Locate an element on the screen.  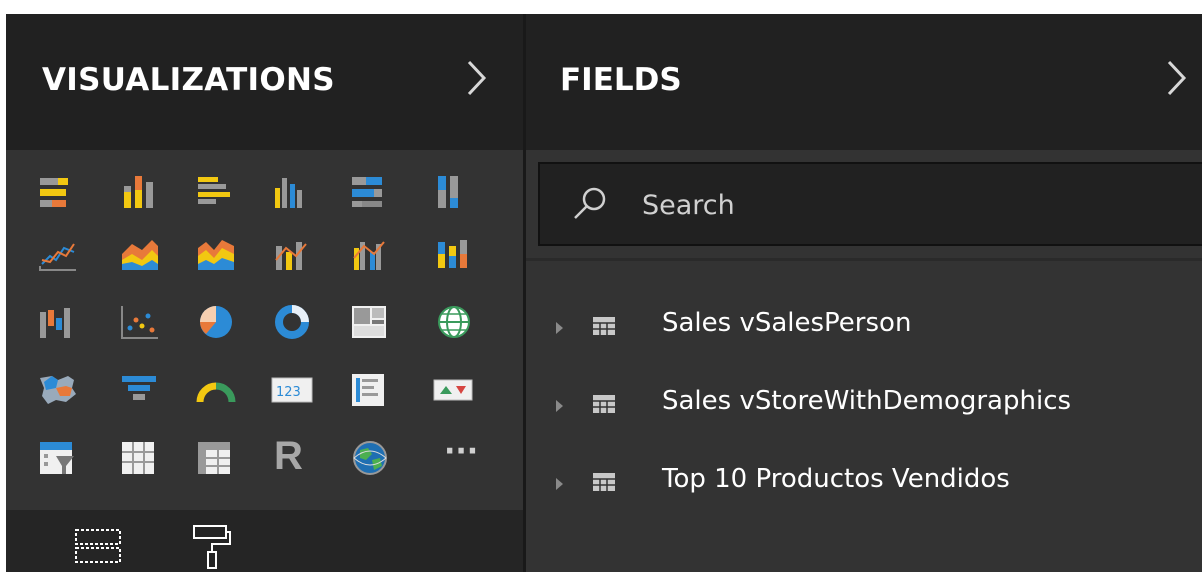
r-visual-icon: R is located at coordinates (296, 456).